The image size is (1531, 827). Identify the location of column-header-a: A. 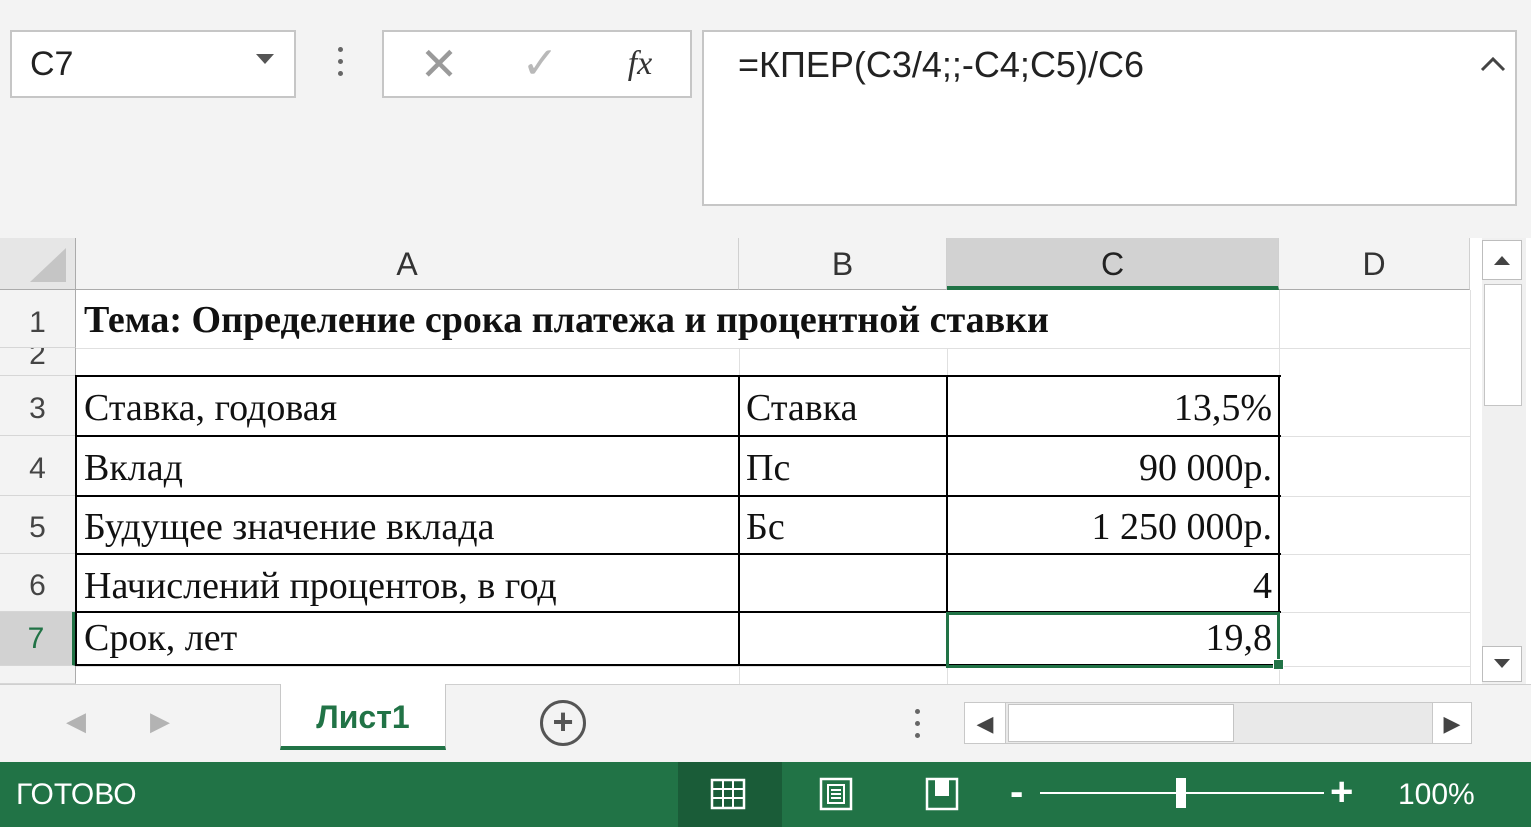
(407, 264).